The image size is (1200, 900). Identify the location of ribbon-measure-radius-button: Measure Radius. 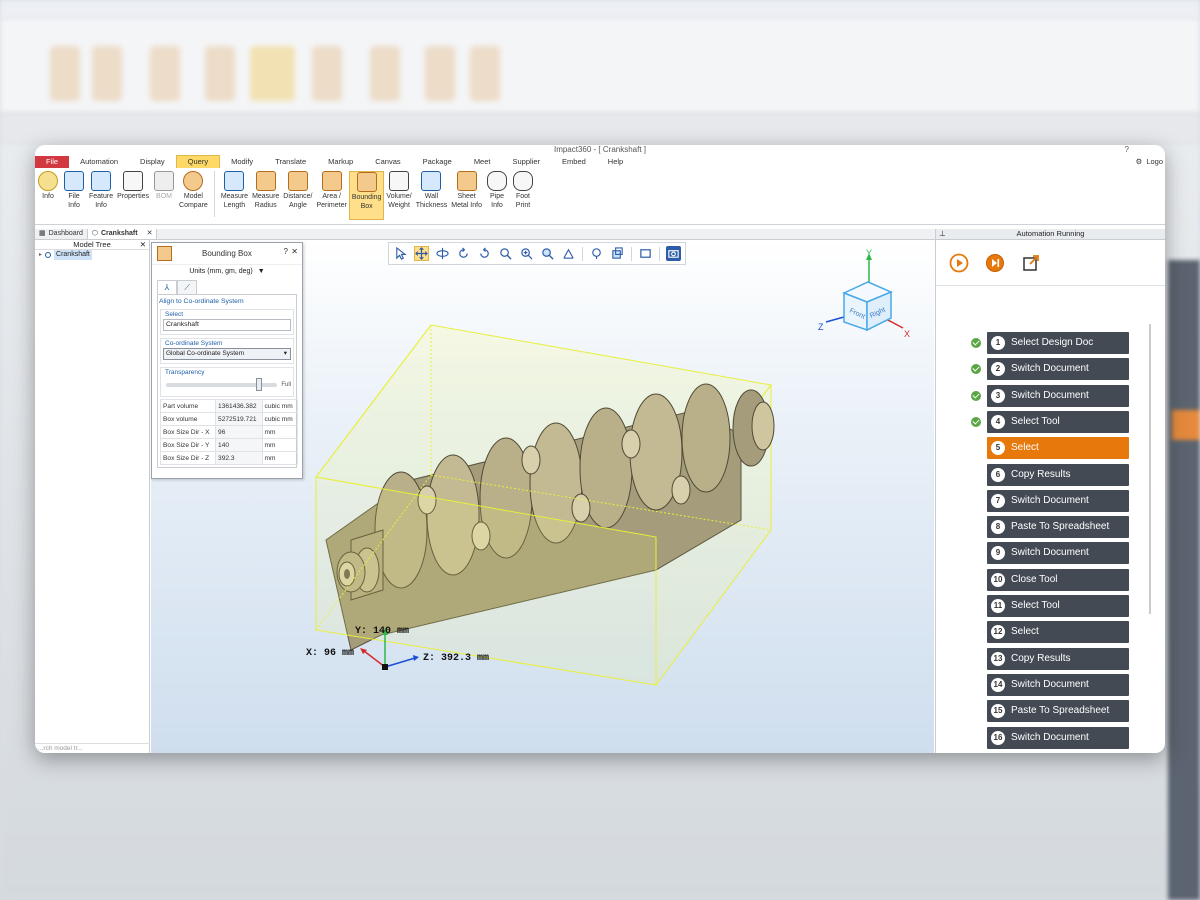
(265, 190).